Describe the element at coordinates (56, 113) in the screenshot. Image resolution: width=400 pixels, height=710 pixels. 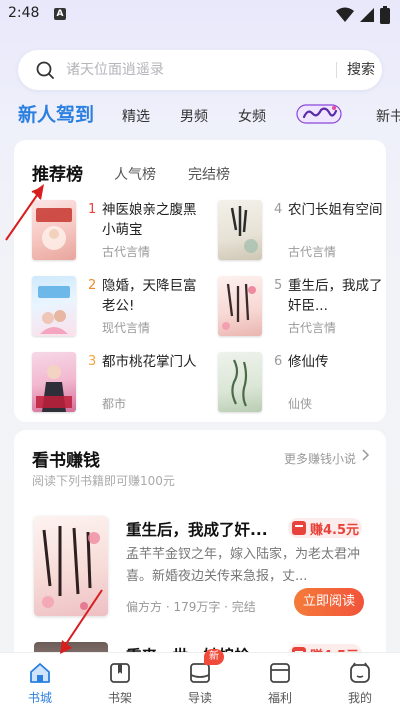
I see `tab-newcomer: 新人驾到` at that location.